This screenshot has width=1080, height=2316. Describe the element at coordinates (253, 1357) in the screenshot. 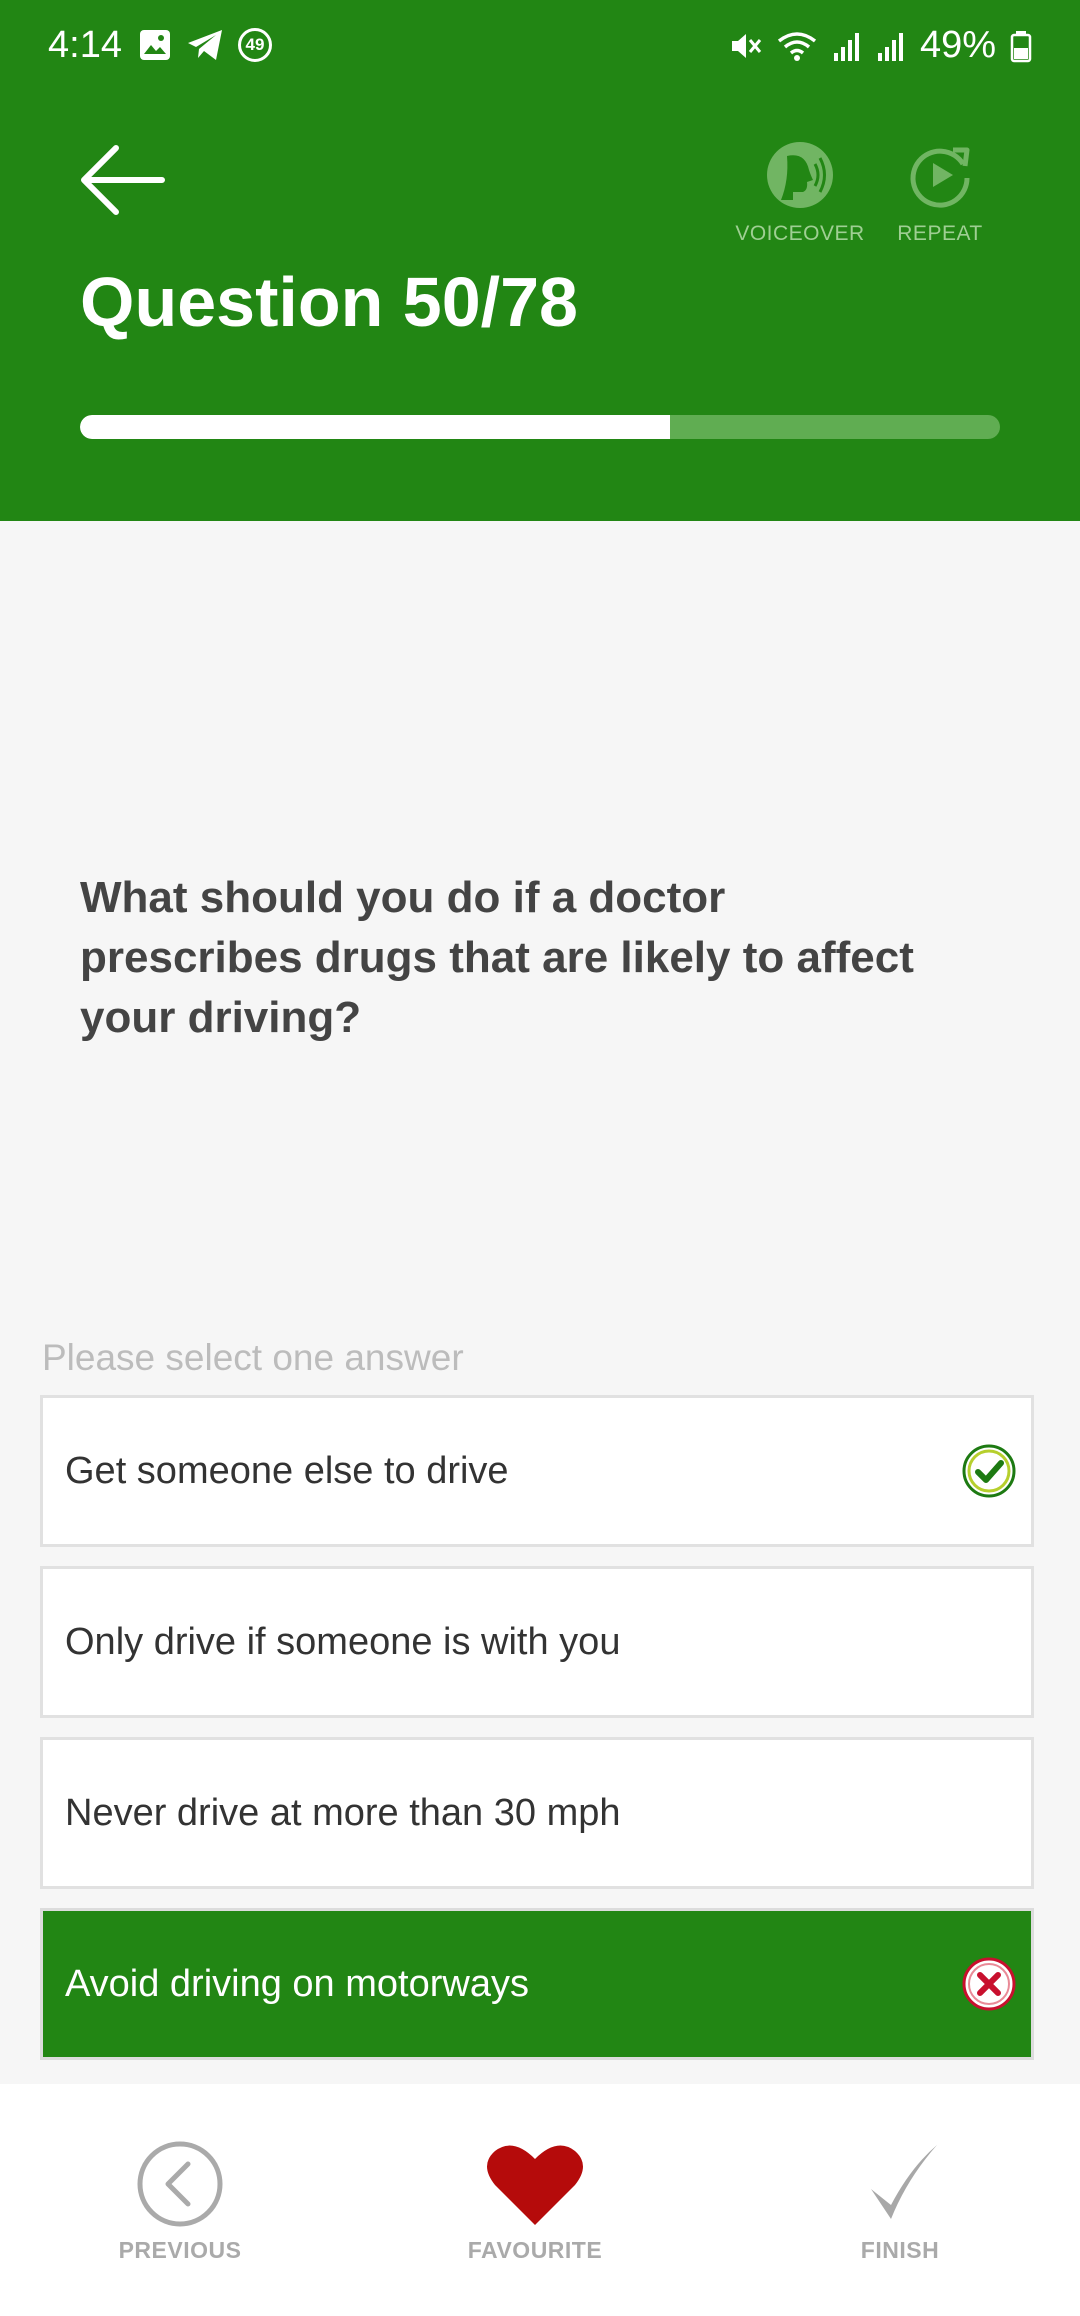

I see `answer-hint: Please select one answer` at that location.